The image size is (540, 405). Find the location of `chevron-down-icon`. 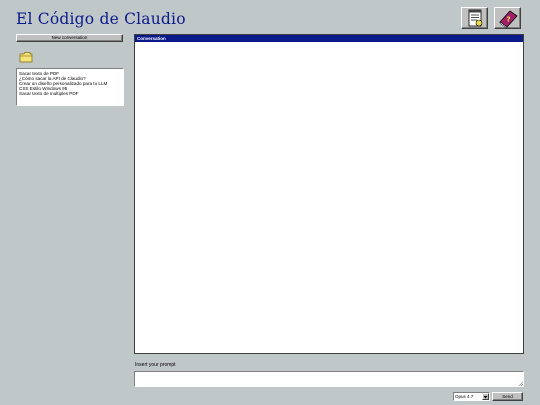

chevron-down-icon is located at coordinates (485, 397).